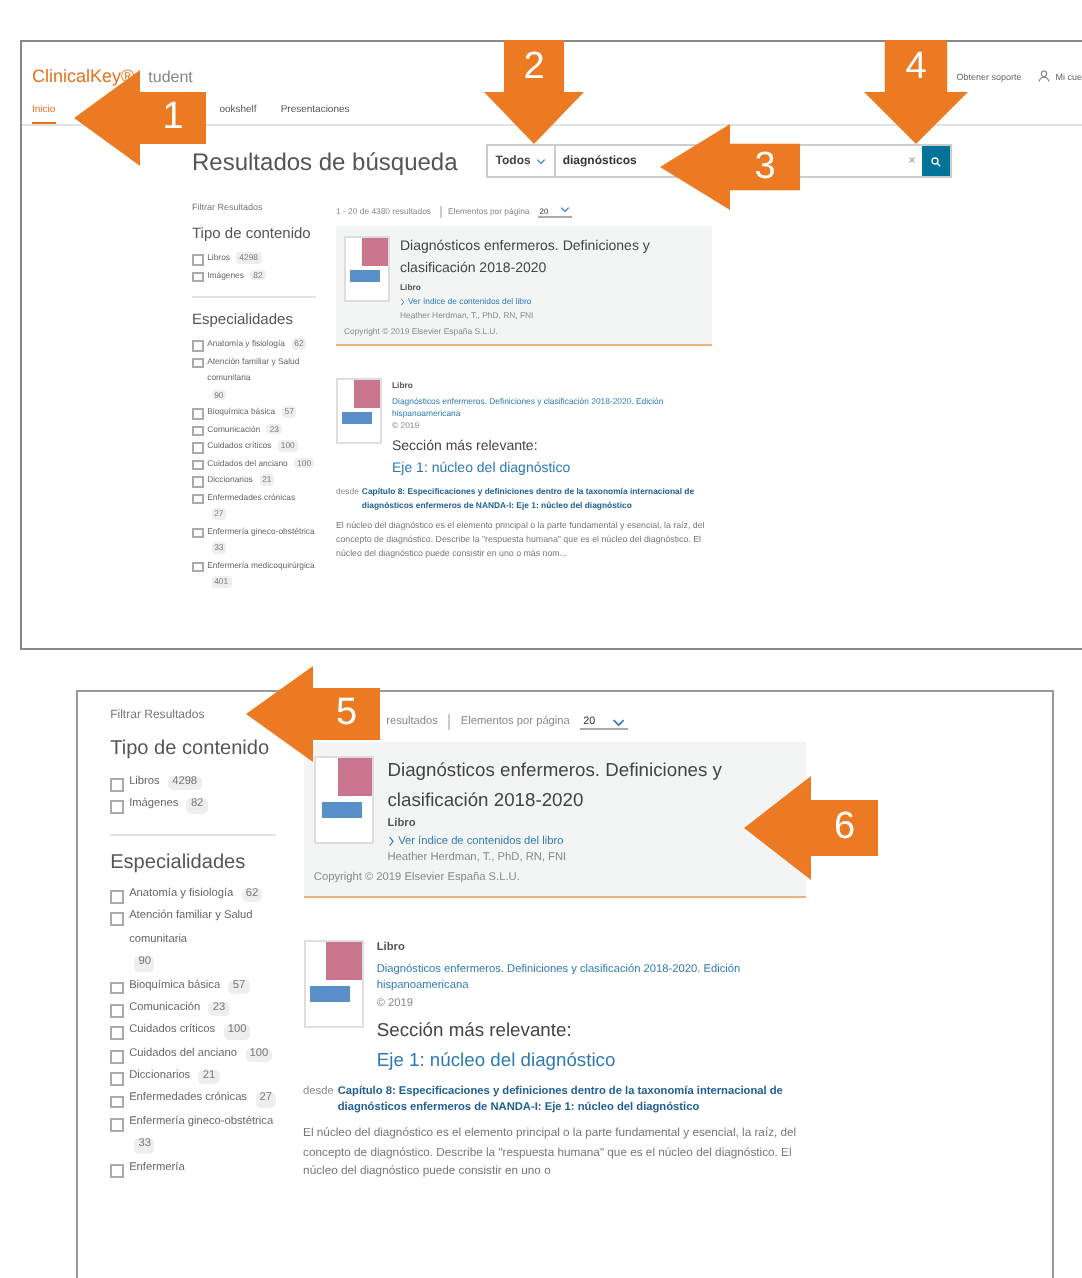 This screenshot has width=1082, height=1278. I want to click on callout-number: 2, so click(534, 67).